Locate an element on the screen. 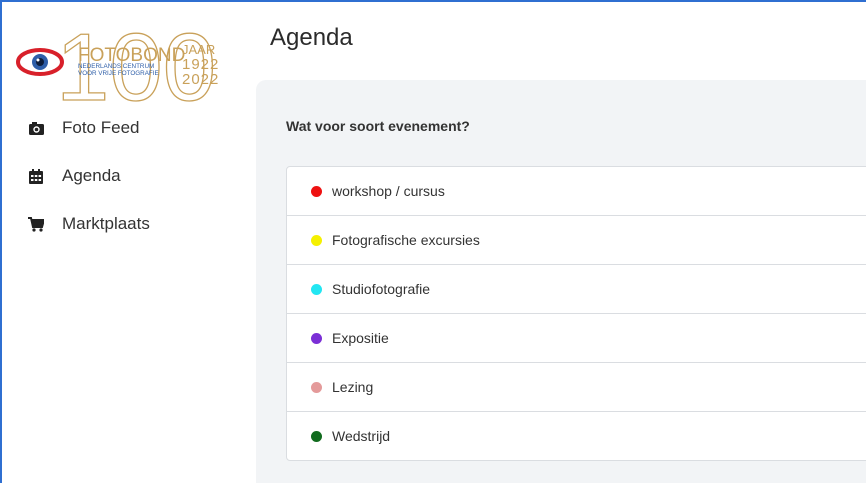 The width and height of the screenshot is (866, 483). camera-icon is located at coordinates (36, 128).